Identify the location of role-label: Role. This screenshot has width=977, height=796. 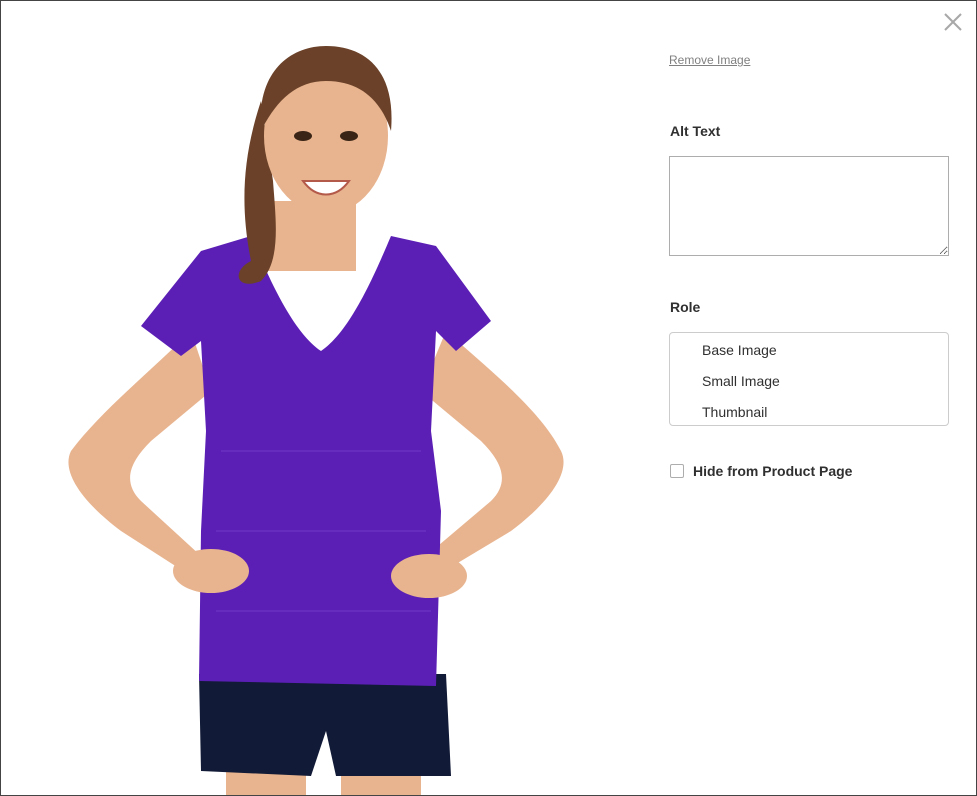
(685, 307).